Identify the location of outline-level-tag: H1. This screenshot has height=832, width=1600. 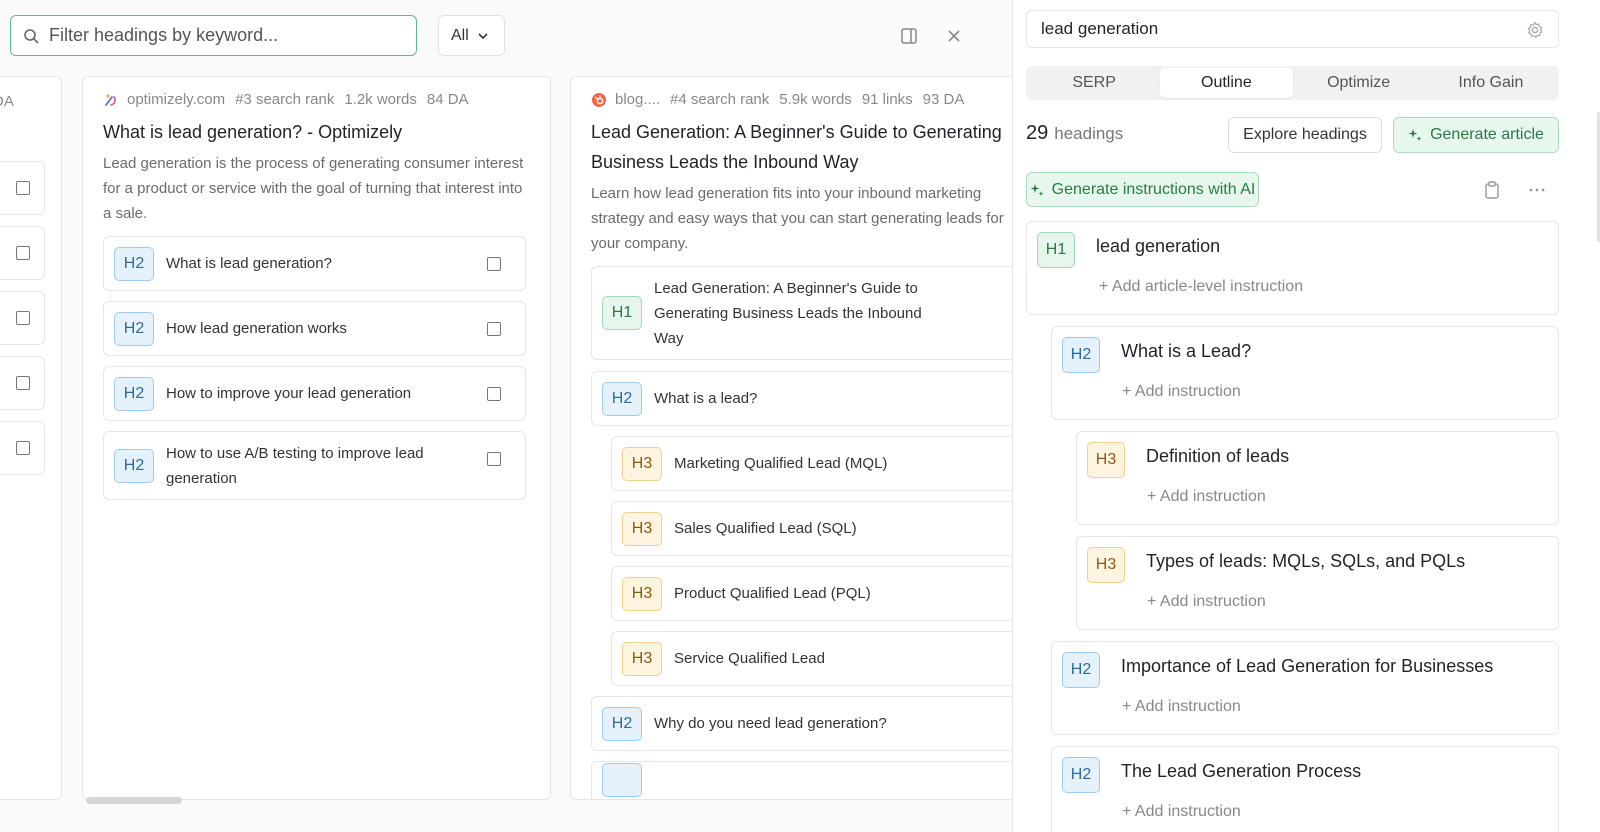
(1056, 250).